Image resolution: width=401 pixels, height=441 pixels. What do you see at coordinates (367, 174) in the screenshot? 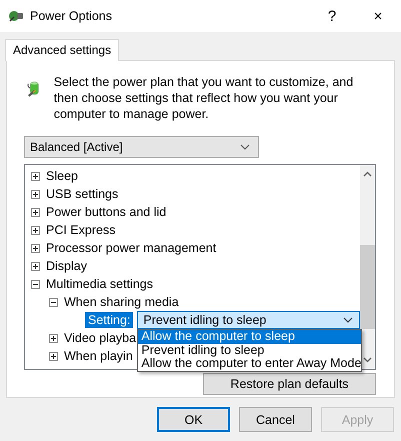
I see `scroll-up-icon` at bounding box center [367, 174].